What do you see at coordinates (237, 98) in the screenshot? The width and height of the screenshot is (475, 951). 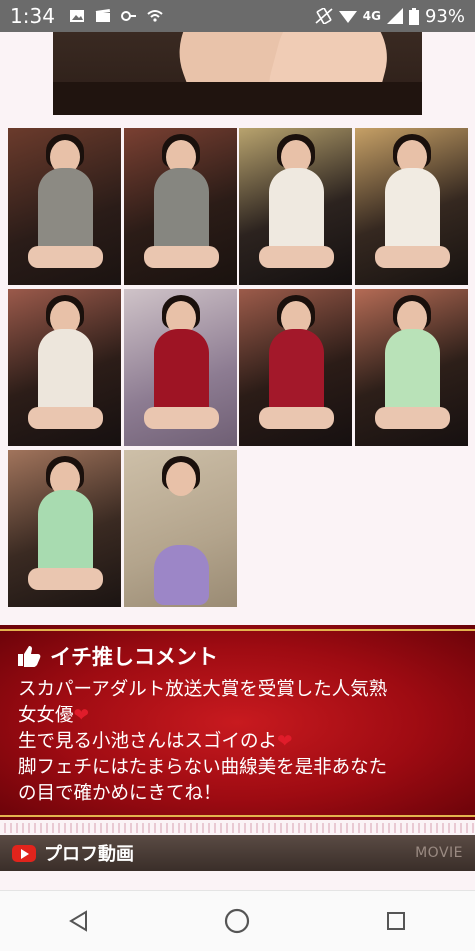 I see `hero-photo-detail` at bounding box center [237, 98].